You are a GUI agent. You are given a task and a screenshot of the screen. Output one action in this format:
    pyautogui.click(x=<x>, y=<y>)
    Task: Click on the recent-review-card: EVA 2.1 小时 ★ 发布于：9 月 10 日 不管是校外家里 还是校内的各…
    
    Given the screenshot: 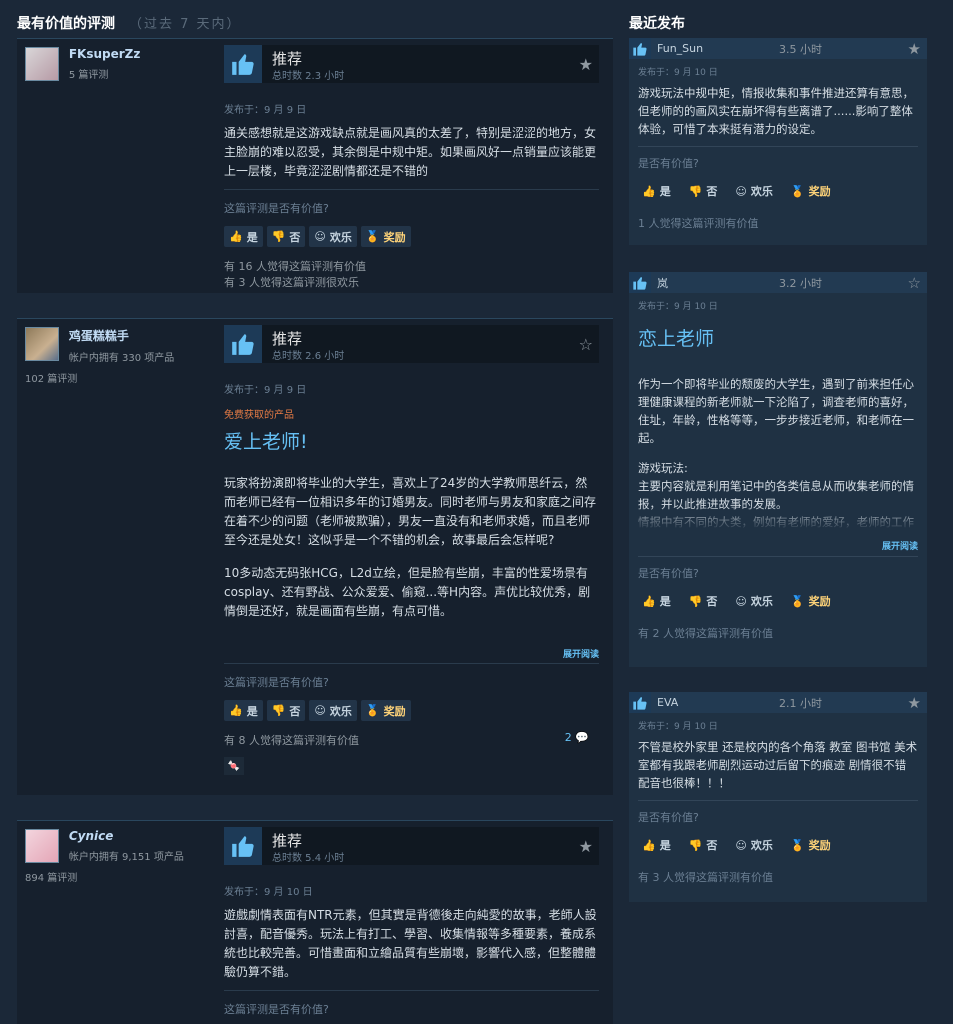 What is the action you would take?
    pyautogui.click(x=778, y=797)
    